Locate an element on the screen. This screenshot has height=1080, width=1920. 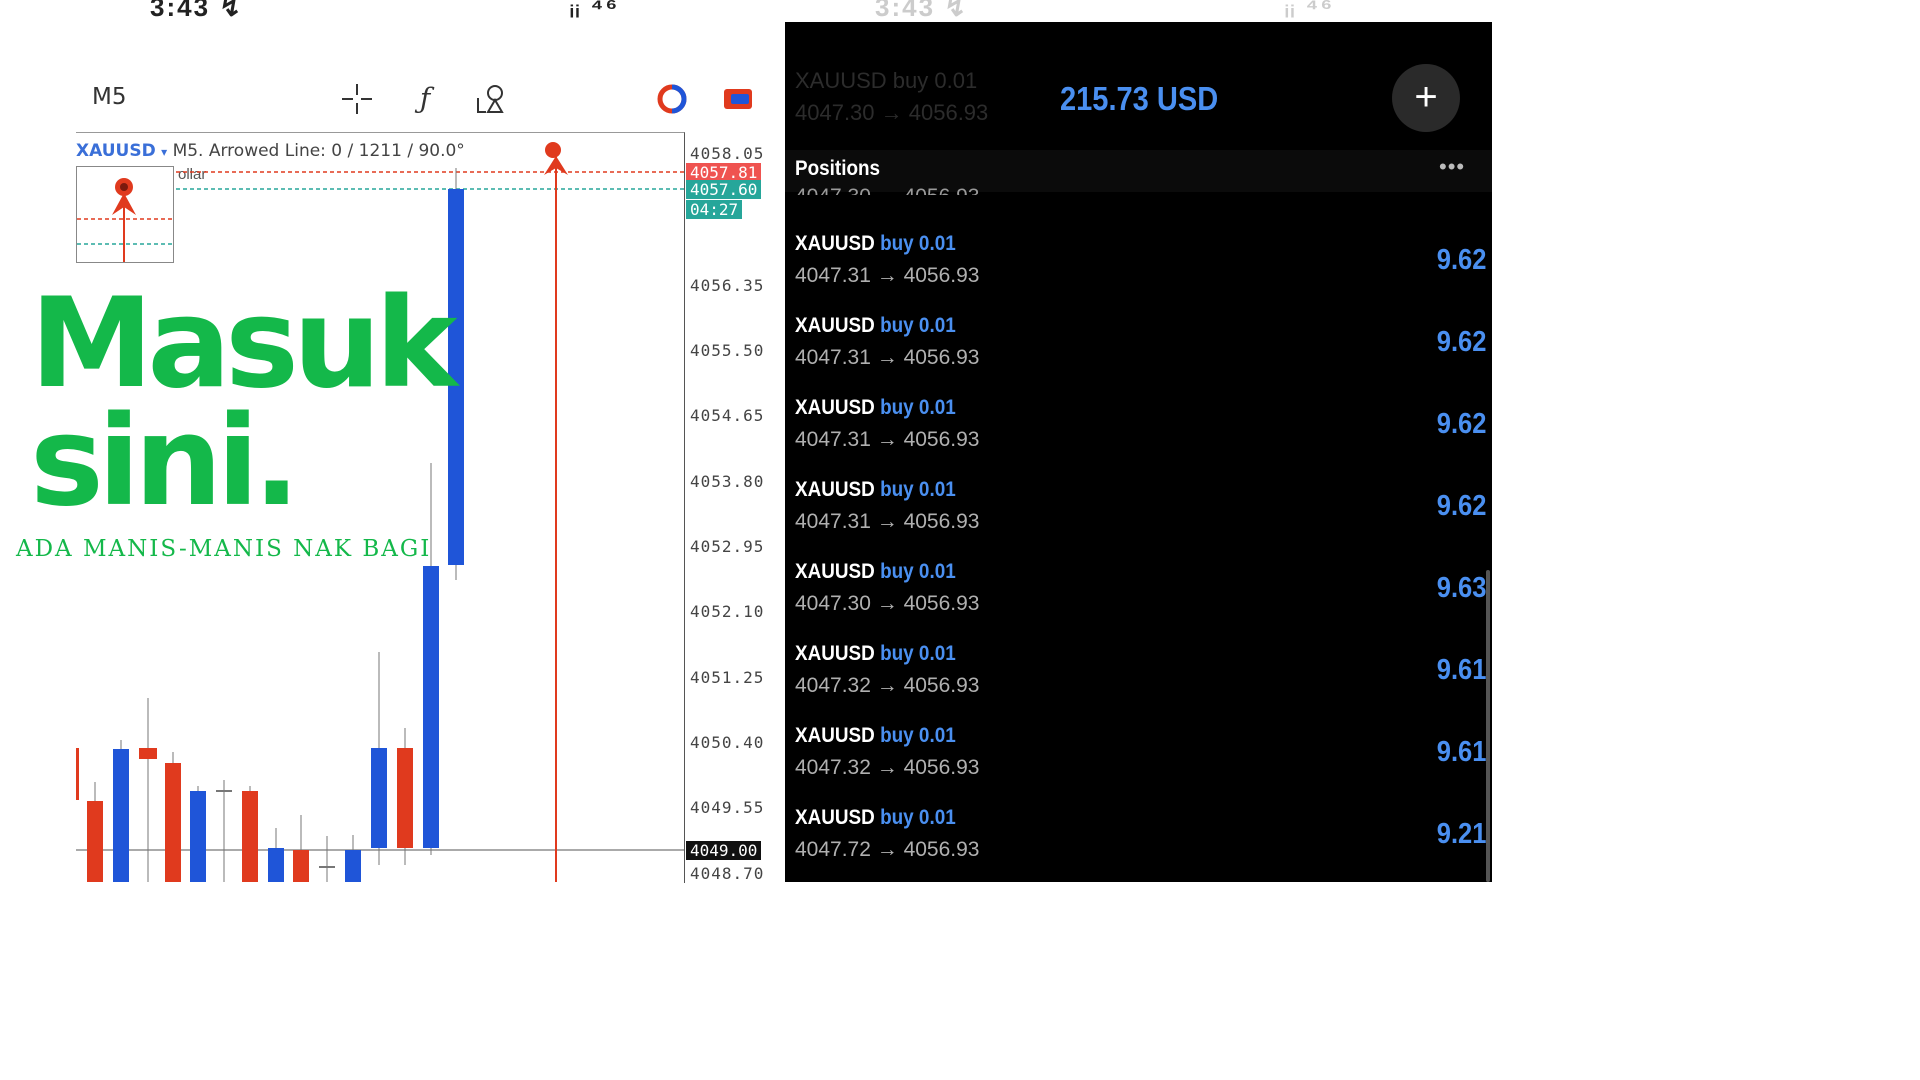
scrollbar is located at coordinates (1488, 726).